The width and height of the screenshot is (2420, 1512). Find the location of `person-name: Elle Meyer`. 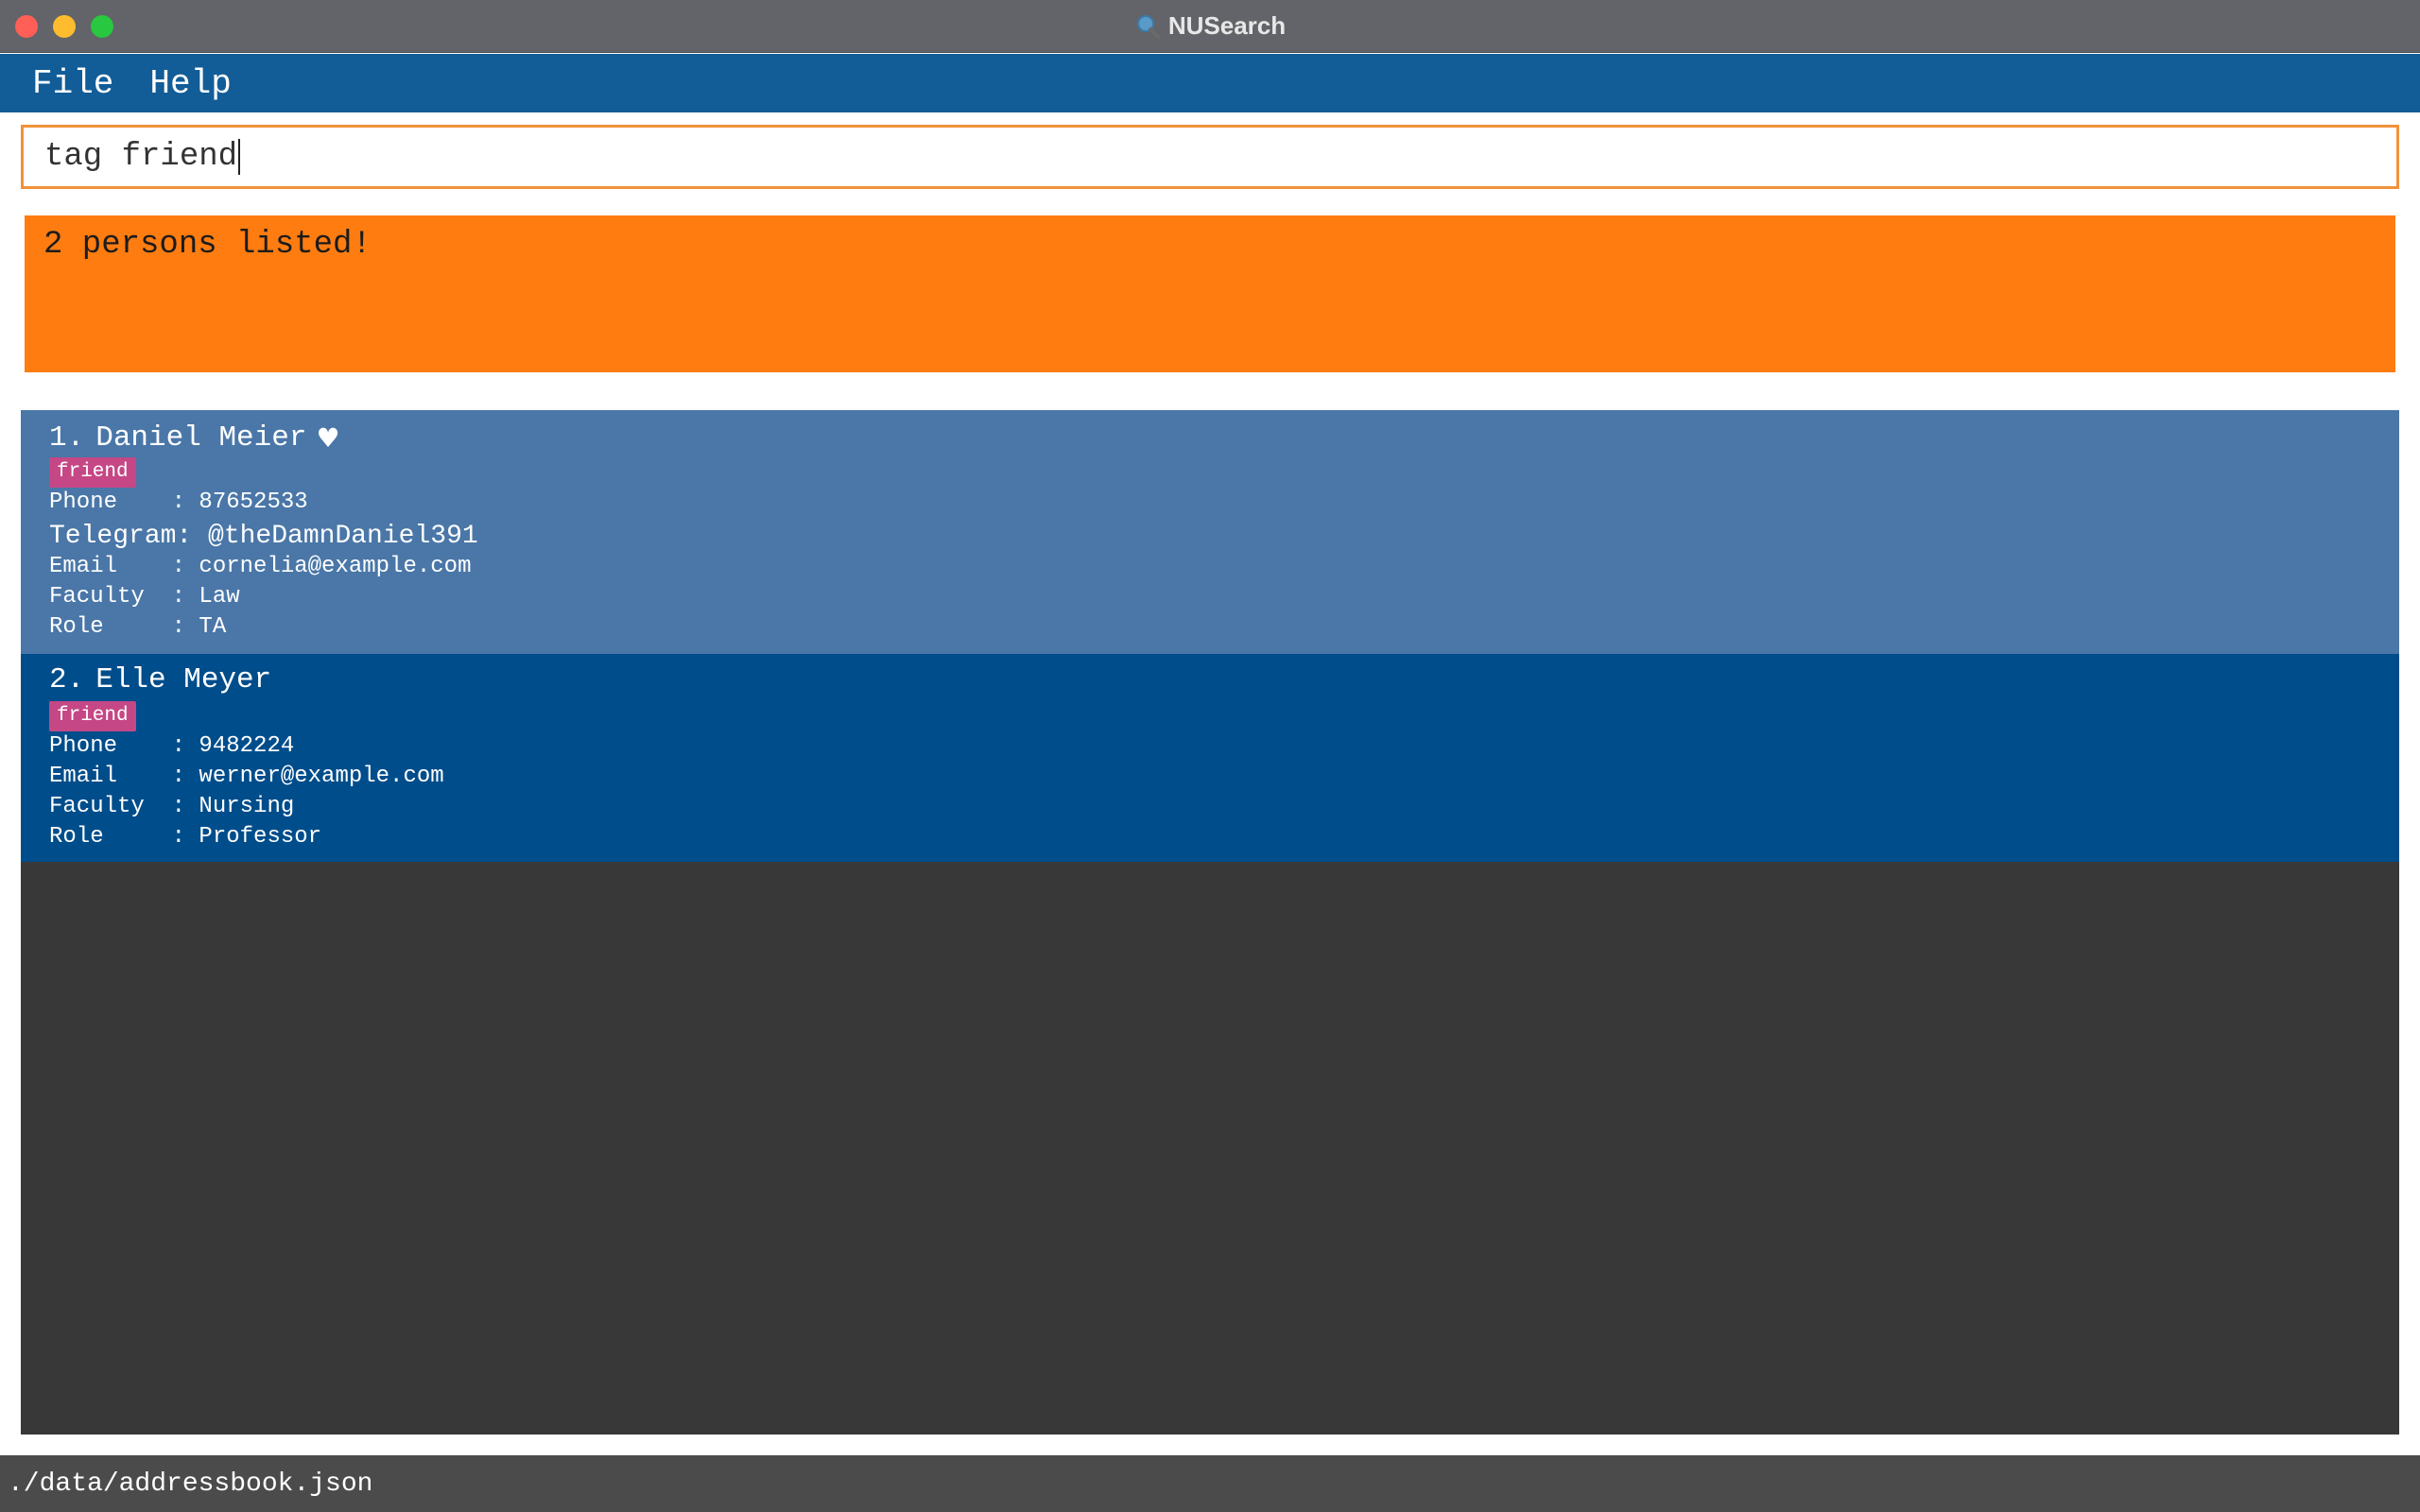

person-name: Elle Meyer is located at coordinates (183, 679).